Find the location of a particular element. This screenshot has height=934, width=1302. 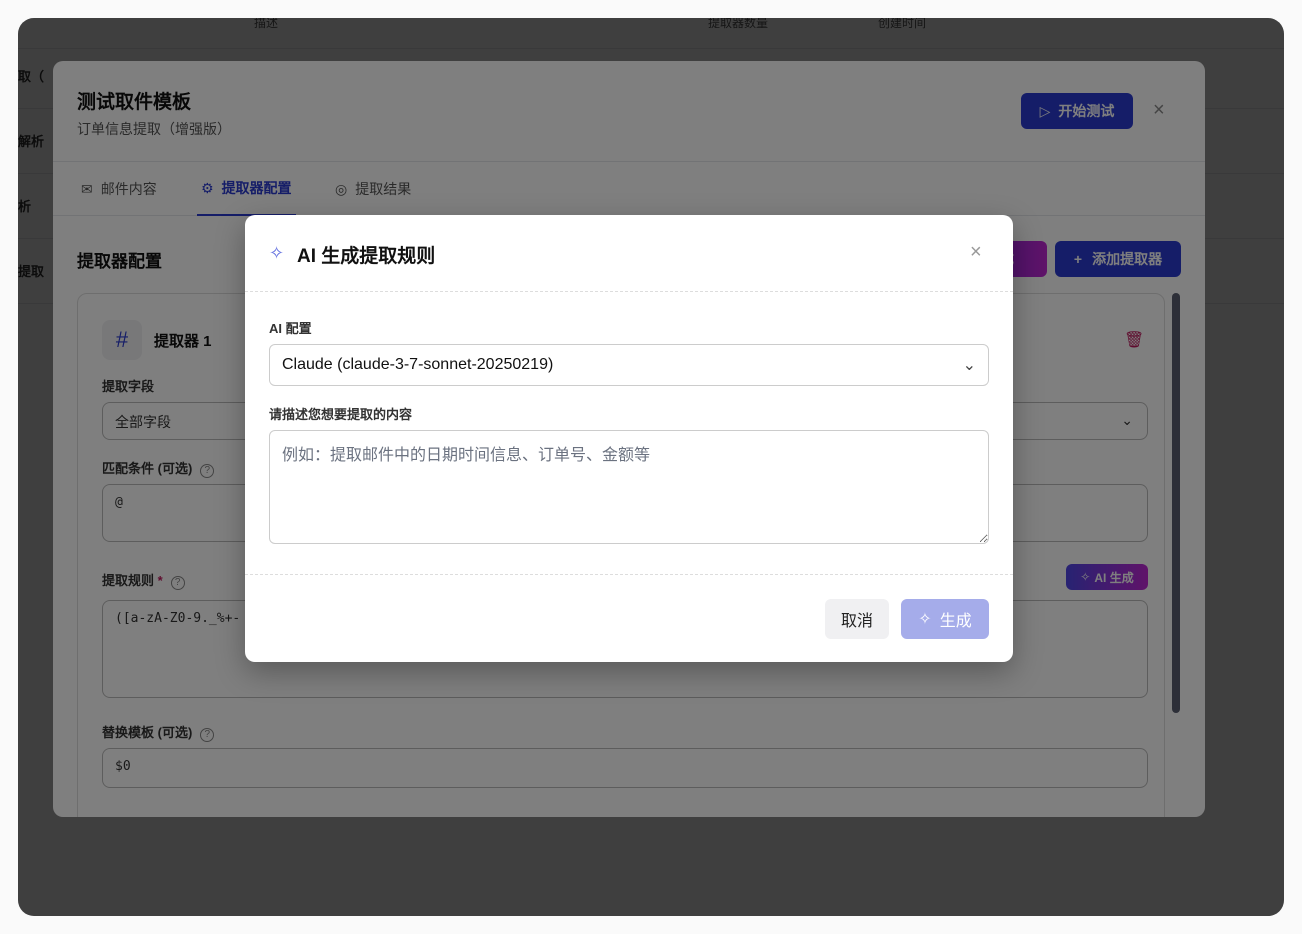

ai-config-value: Claude (claude-3-7-sonnet-20250219) is located at coordinates (418, 364).